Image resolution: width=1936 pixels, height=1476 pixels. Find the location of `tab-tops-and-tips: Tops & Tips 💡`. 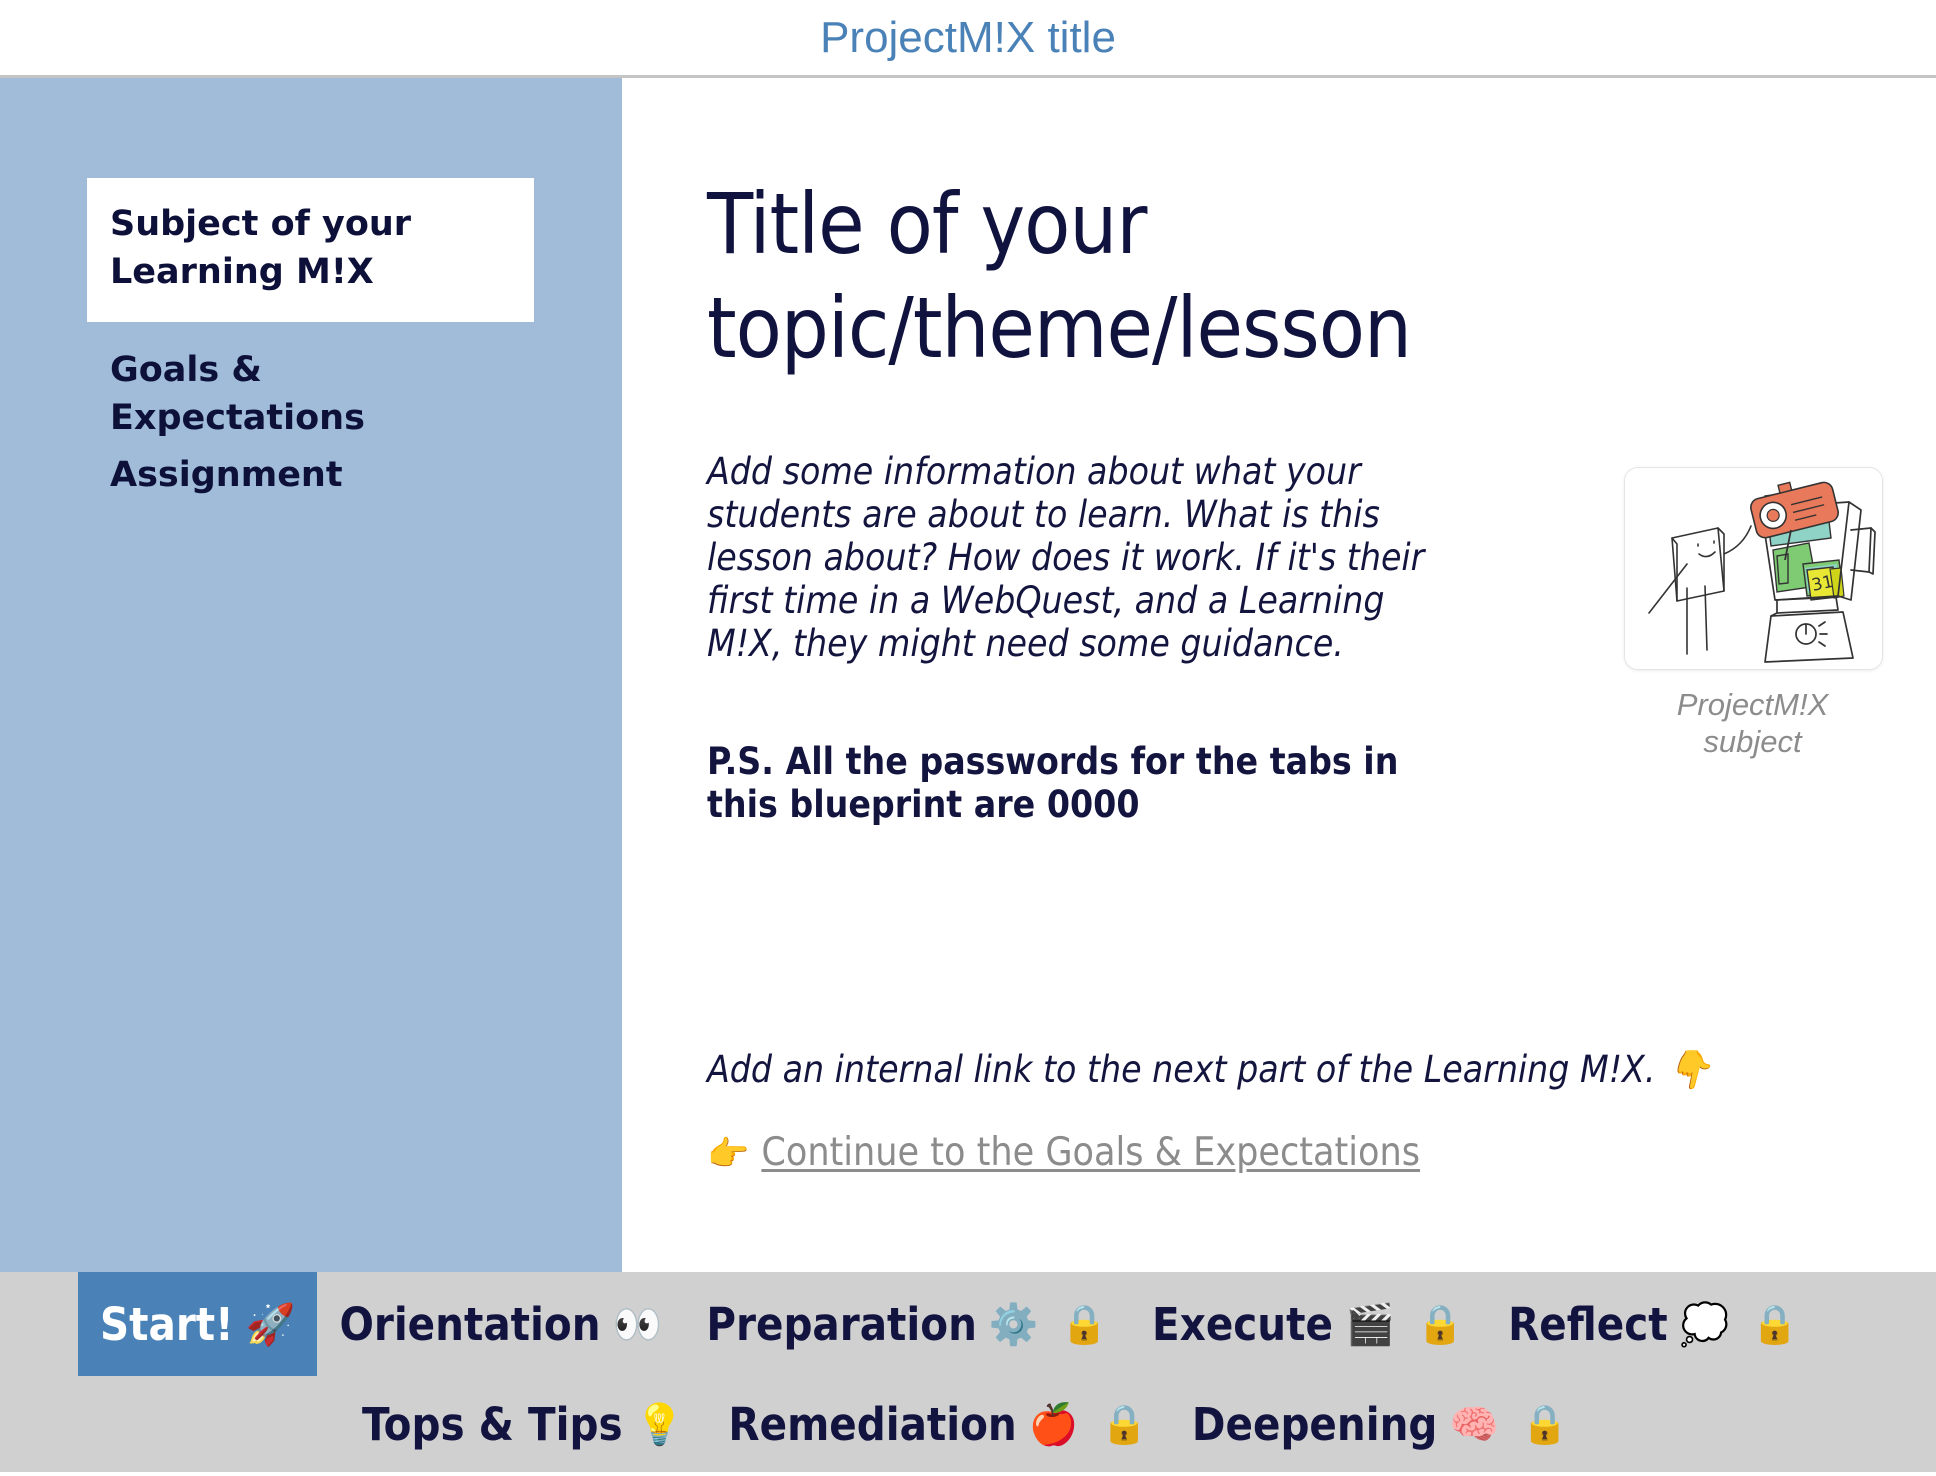

tab-tops-and-tips: Tops & Tips 💡 is located at coordinates (523, 1424).